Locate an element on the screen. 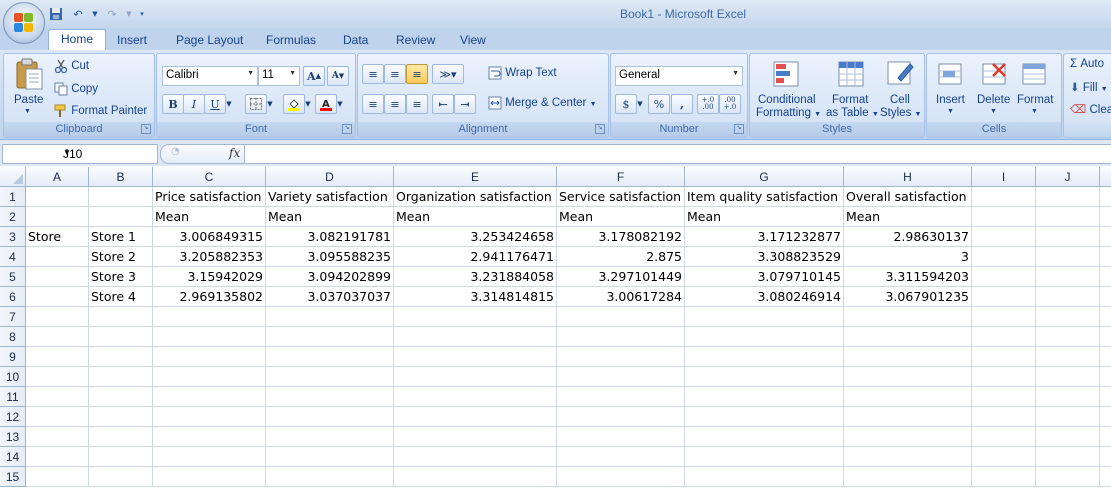 The height and width of the screenshot is (491, 1111). cell-j14 is located at coordinates (1068, 457).